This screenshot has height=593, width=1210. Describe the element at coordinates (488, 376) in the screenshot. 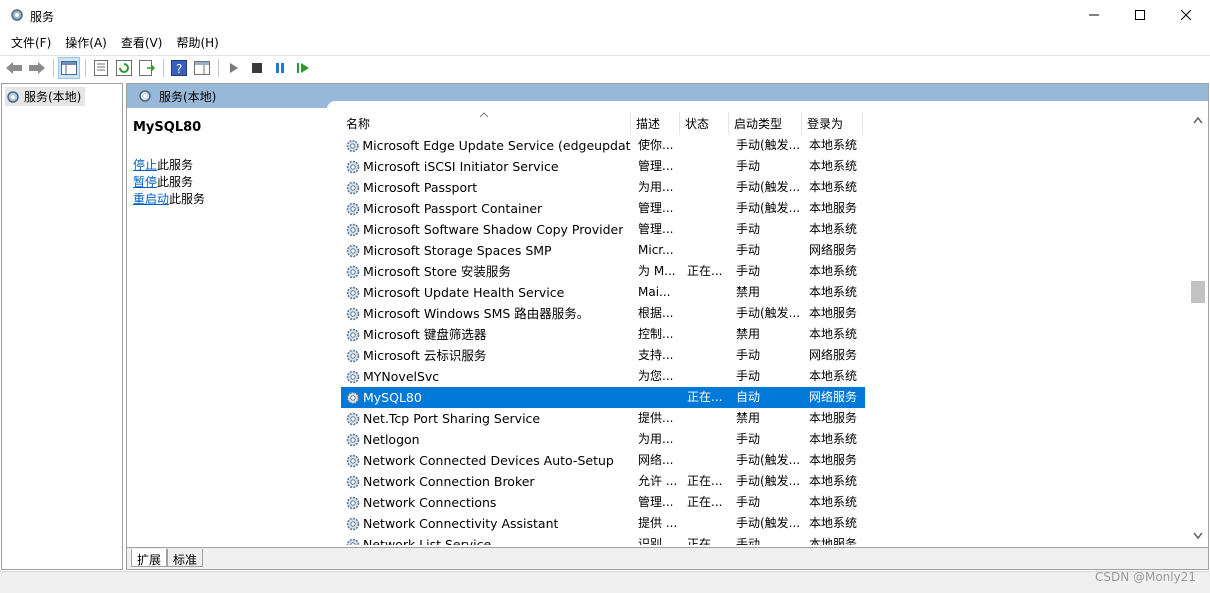

I see `service-name-cell: MYNovelSvc` at that location.